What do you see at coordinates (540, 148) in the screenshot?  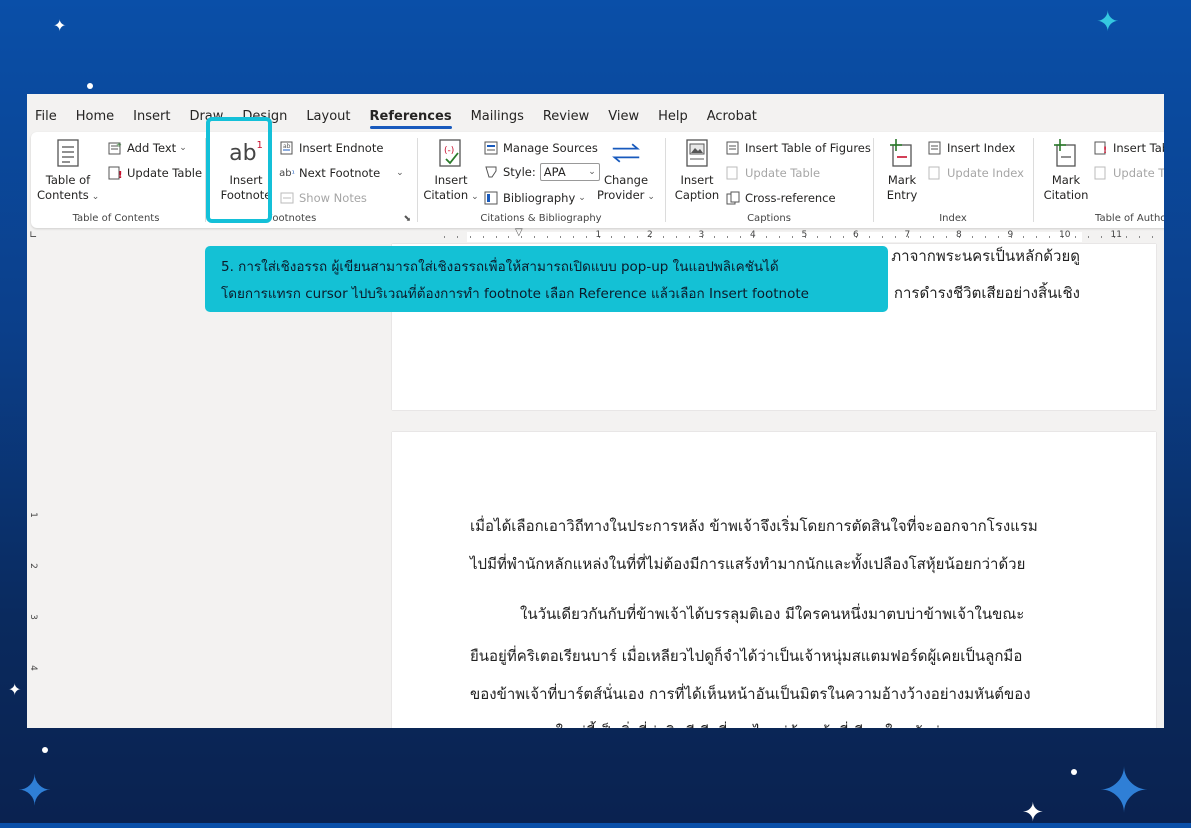 I see `manage-sources-button: Manage Sources` at bounding box center [540, 148].